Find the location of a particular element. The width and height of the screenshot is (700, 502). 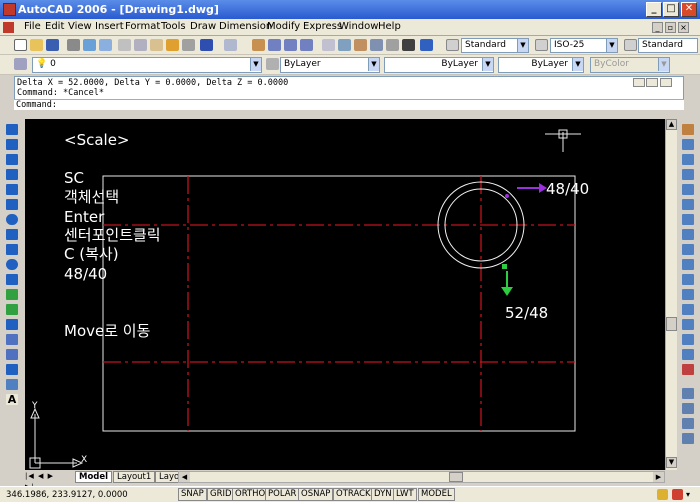

draworder-back-icon is located at coordinates (688, 408).